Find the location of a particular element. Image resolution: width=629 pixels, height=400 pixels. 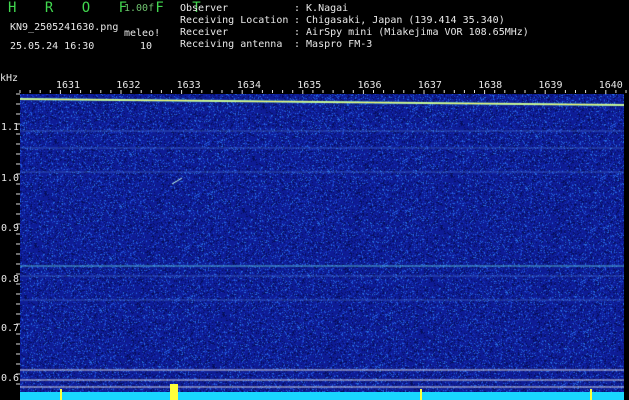

freq-tick-label: 1.1 is located at coordinates (10, 127).